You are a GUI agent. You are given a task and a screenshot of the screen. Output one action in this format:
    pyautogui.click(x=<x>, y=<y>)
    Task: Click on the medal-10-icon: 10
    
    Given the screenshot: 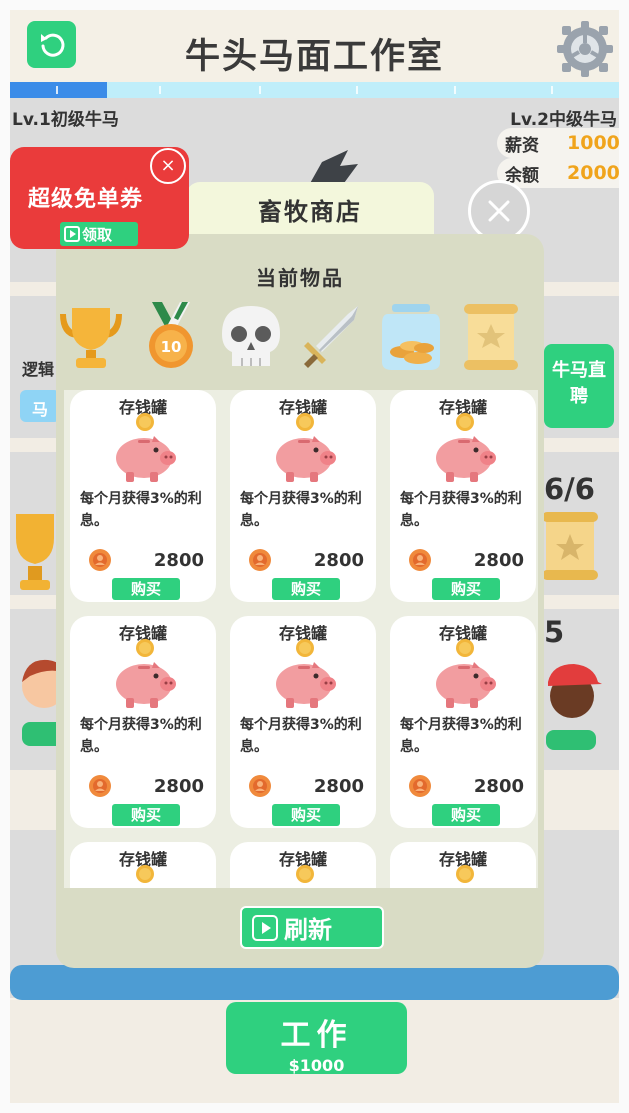 What is the action you would take?
    pyautogui.click(x=171, y=337)
    